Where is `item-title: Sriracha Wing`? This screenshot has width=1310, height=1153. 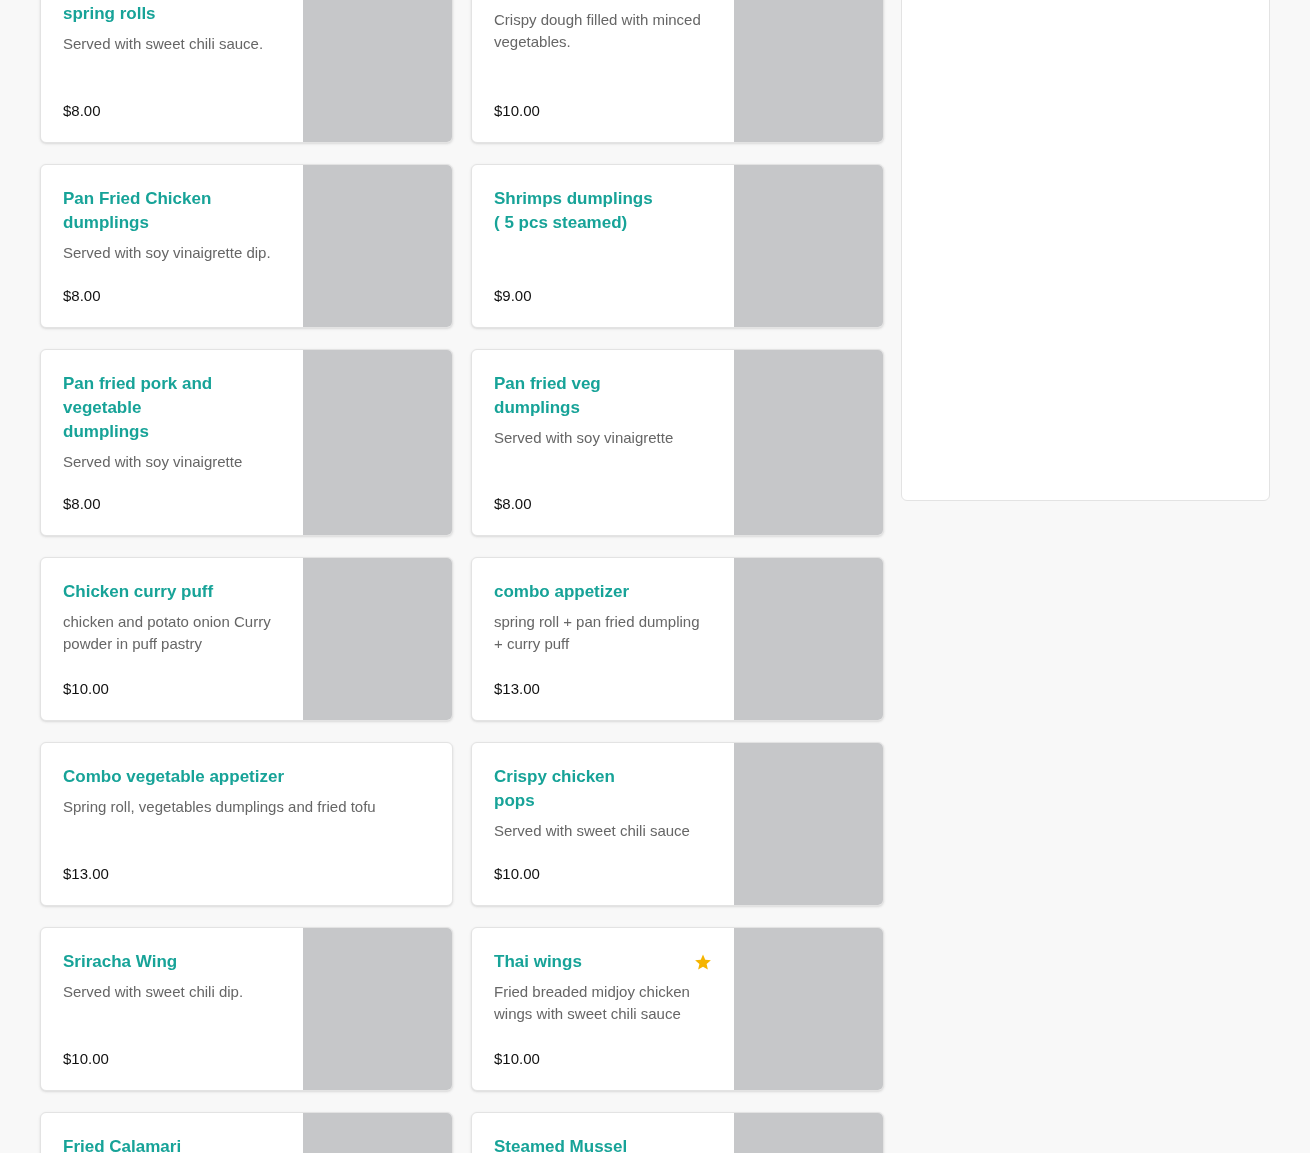
item-title: Sriracha Wing is located at coordinates (120, 962).